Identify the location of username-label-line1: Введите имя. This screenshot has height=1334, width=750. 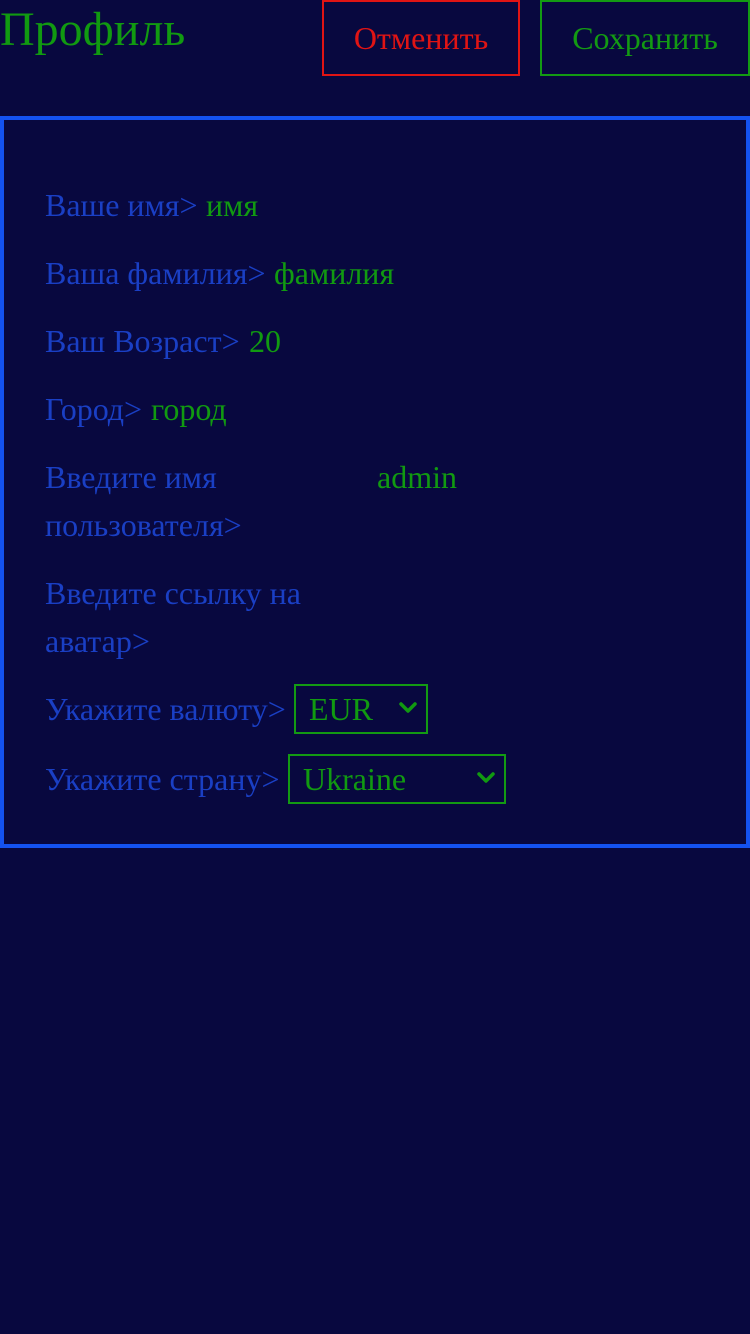
(131, 477).